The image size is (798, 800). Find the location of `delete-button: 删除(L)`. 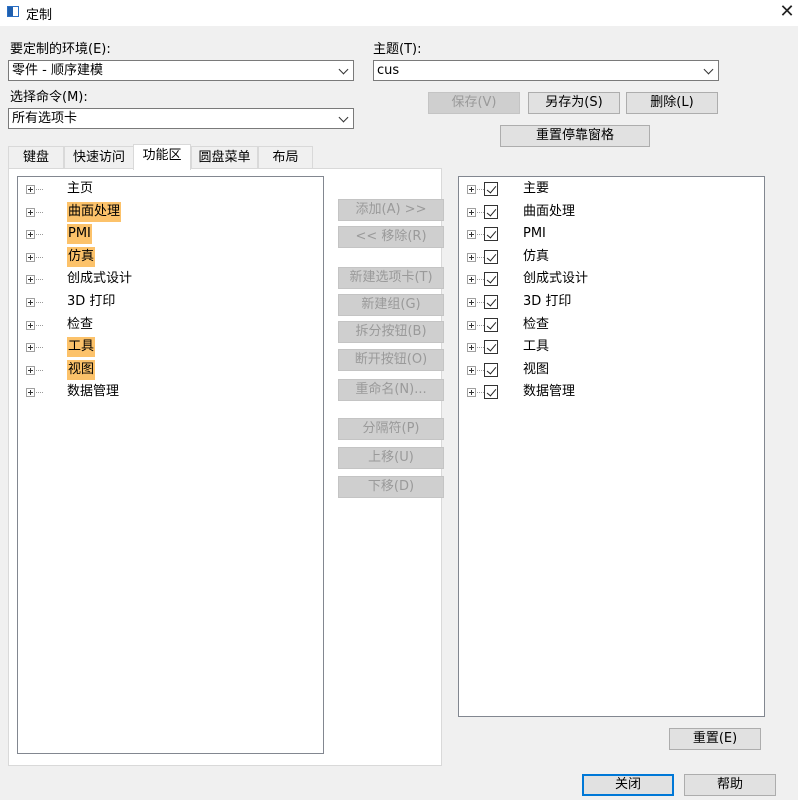

delete-button: 删除(L) is located at coordinates (672, 103).